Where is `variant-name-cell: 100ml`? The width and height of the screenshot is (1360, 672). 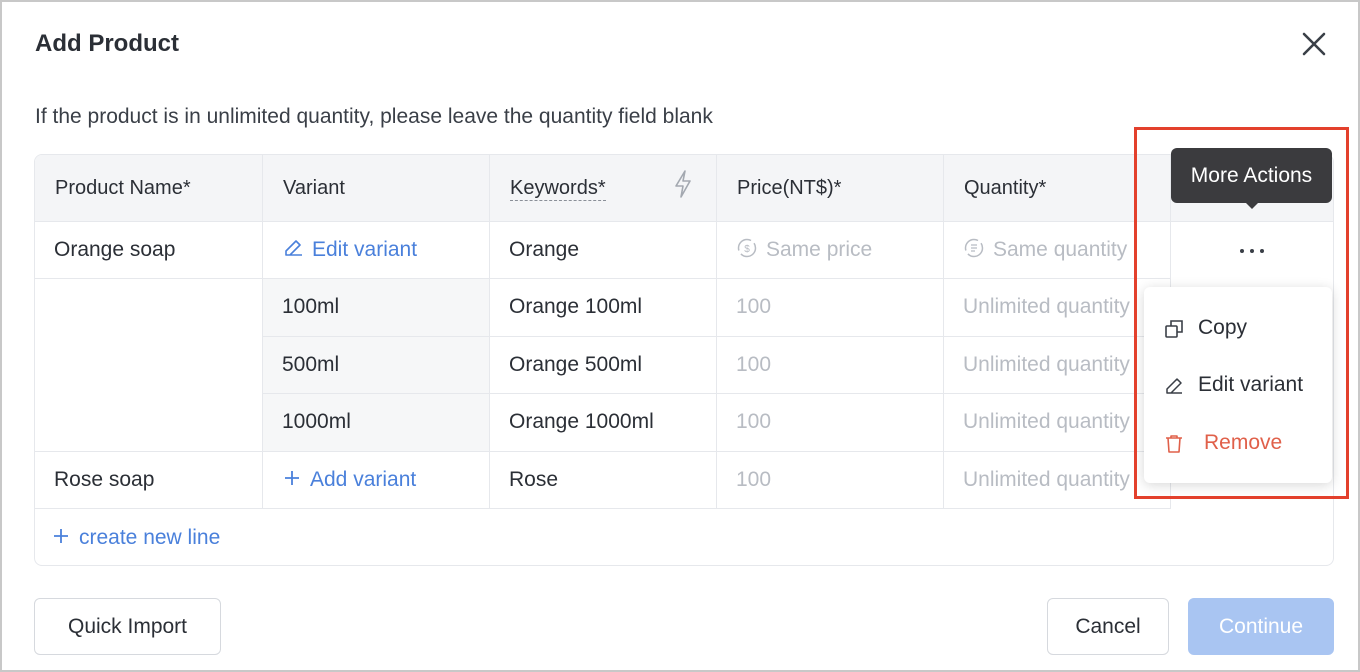 variant-name-cell: 100ml is located at coordinates (376, 308).